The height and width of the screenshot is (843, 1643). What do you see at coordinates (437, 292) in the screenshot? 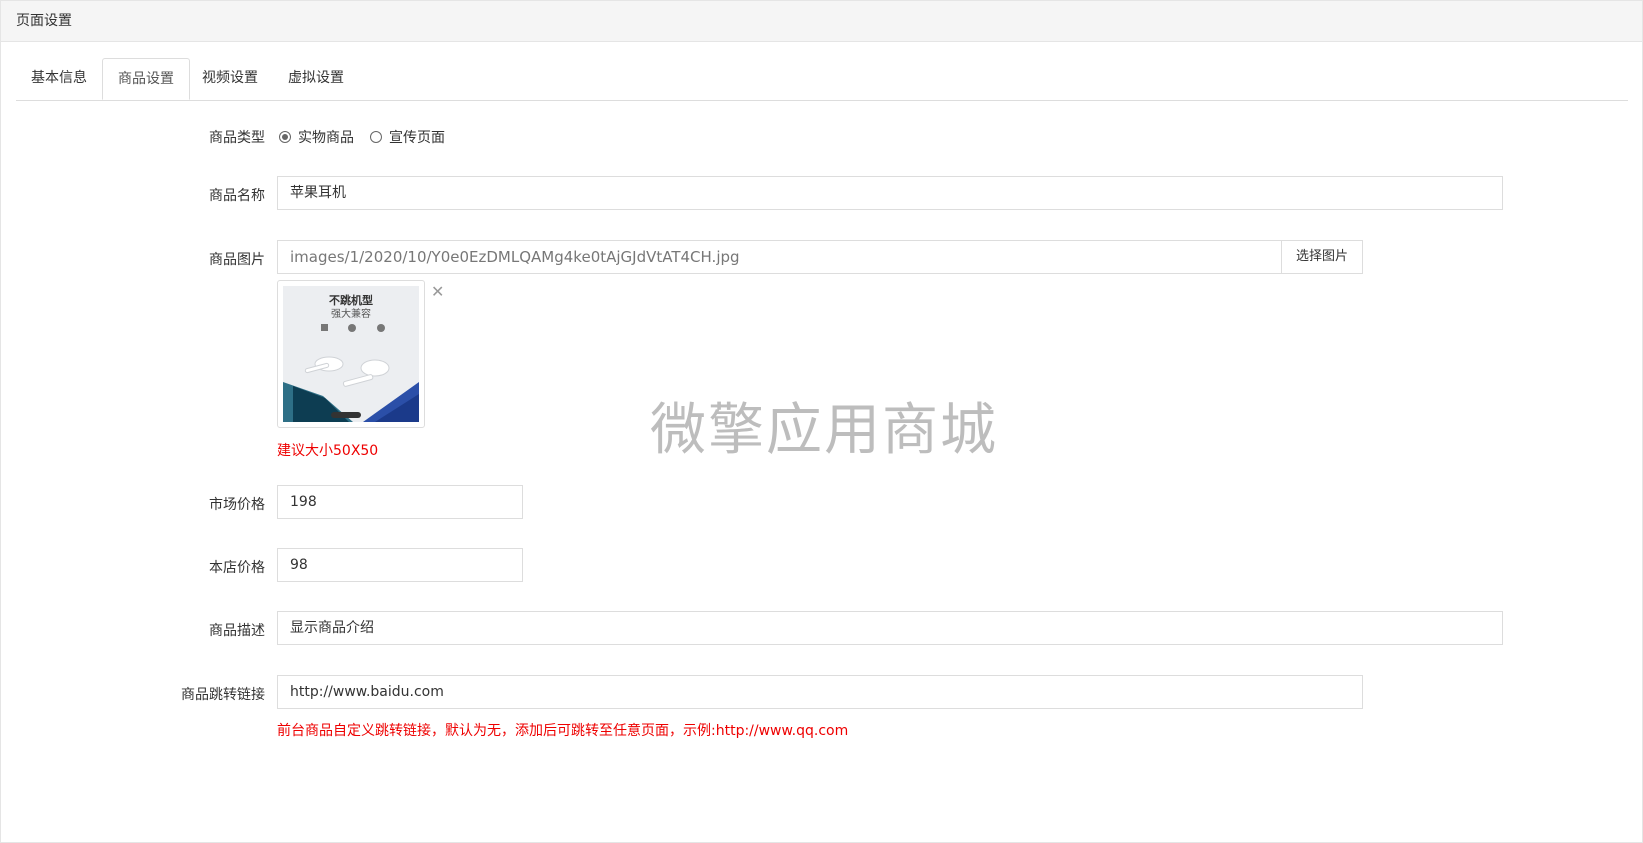
I see `remove-image-icon: ✕` at bounding box center [437, 292].